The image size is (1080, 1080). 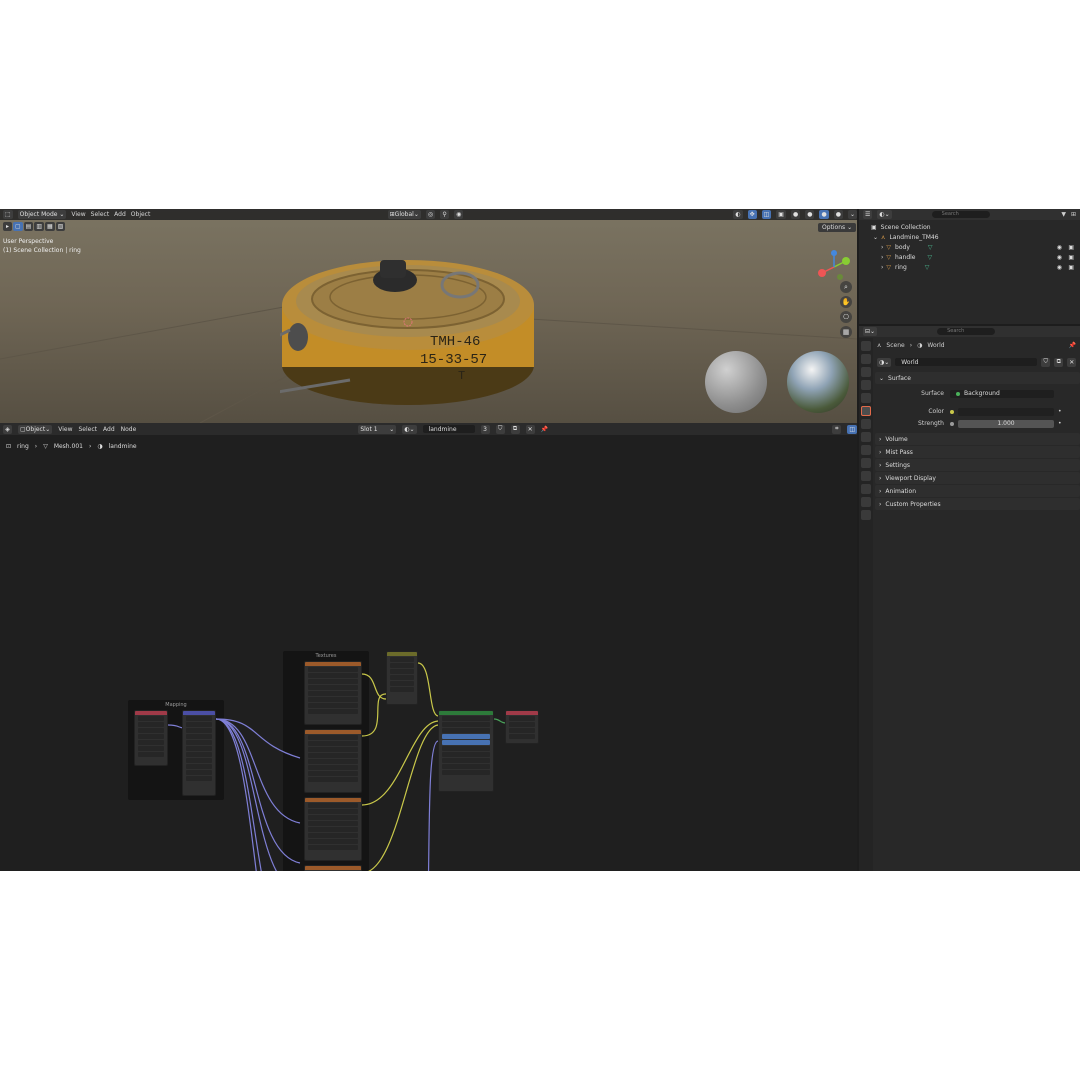 What do you see at coordinates (1006, 411) in the screenshot?
I see `color-swatch` at bounding box center [1006, 411].